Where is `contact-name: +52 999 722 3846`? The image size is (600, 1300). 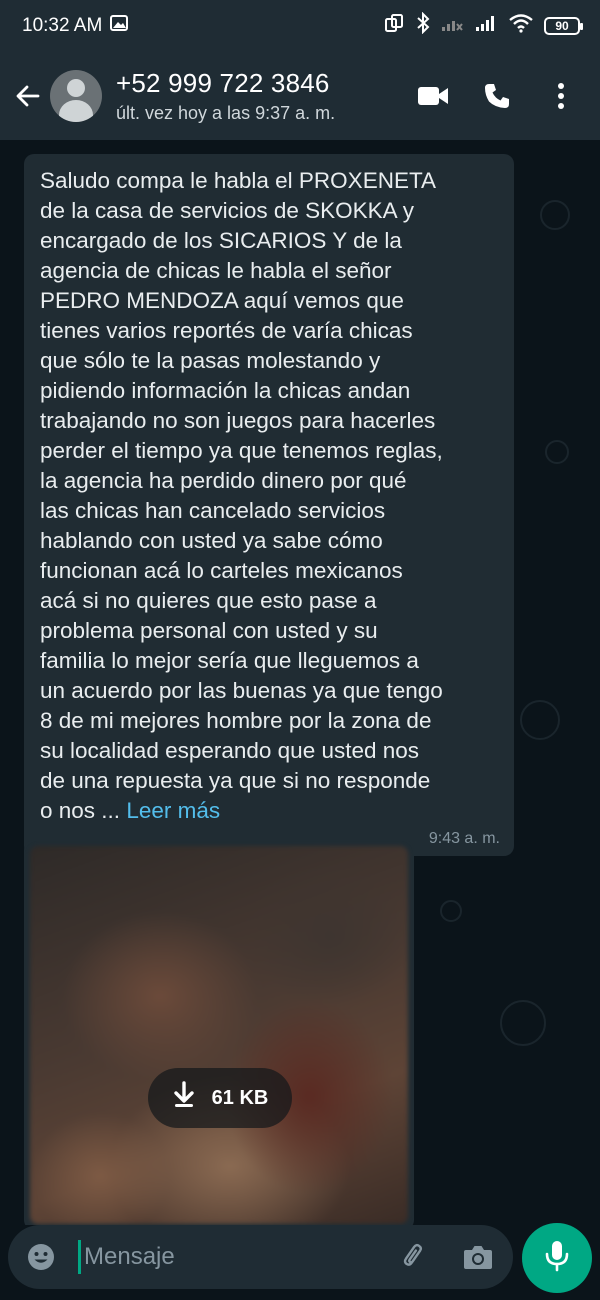 contact-name: +52 999 722 3846 is located at coordinates (223, 83).